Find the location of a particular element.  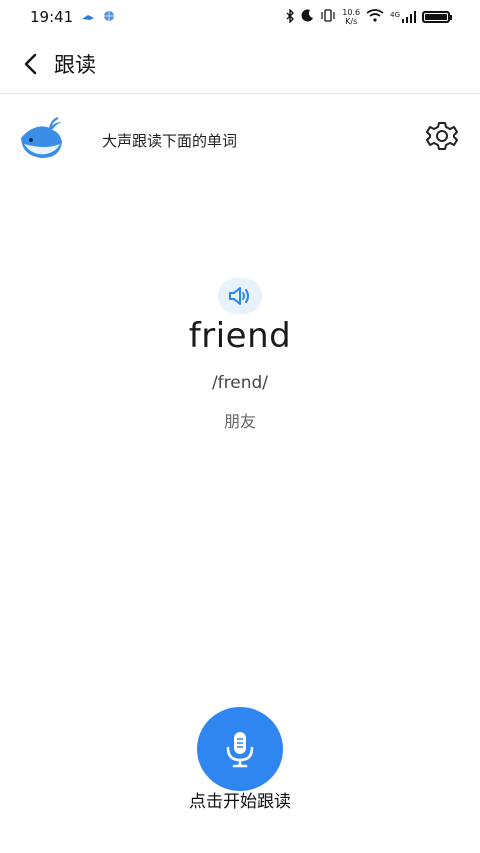

network-speed: 10.6 K/s is located at coordinates (351, 17).